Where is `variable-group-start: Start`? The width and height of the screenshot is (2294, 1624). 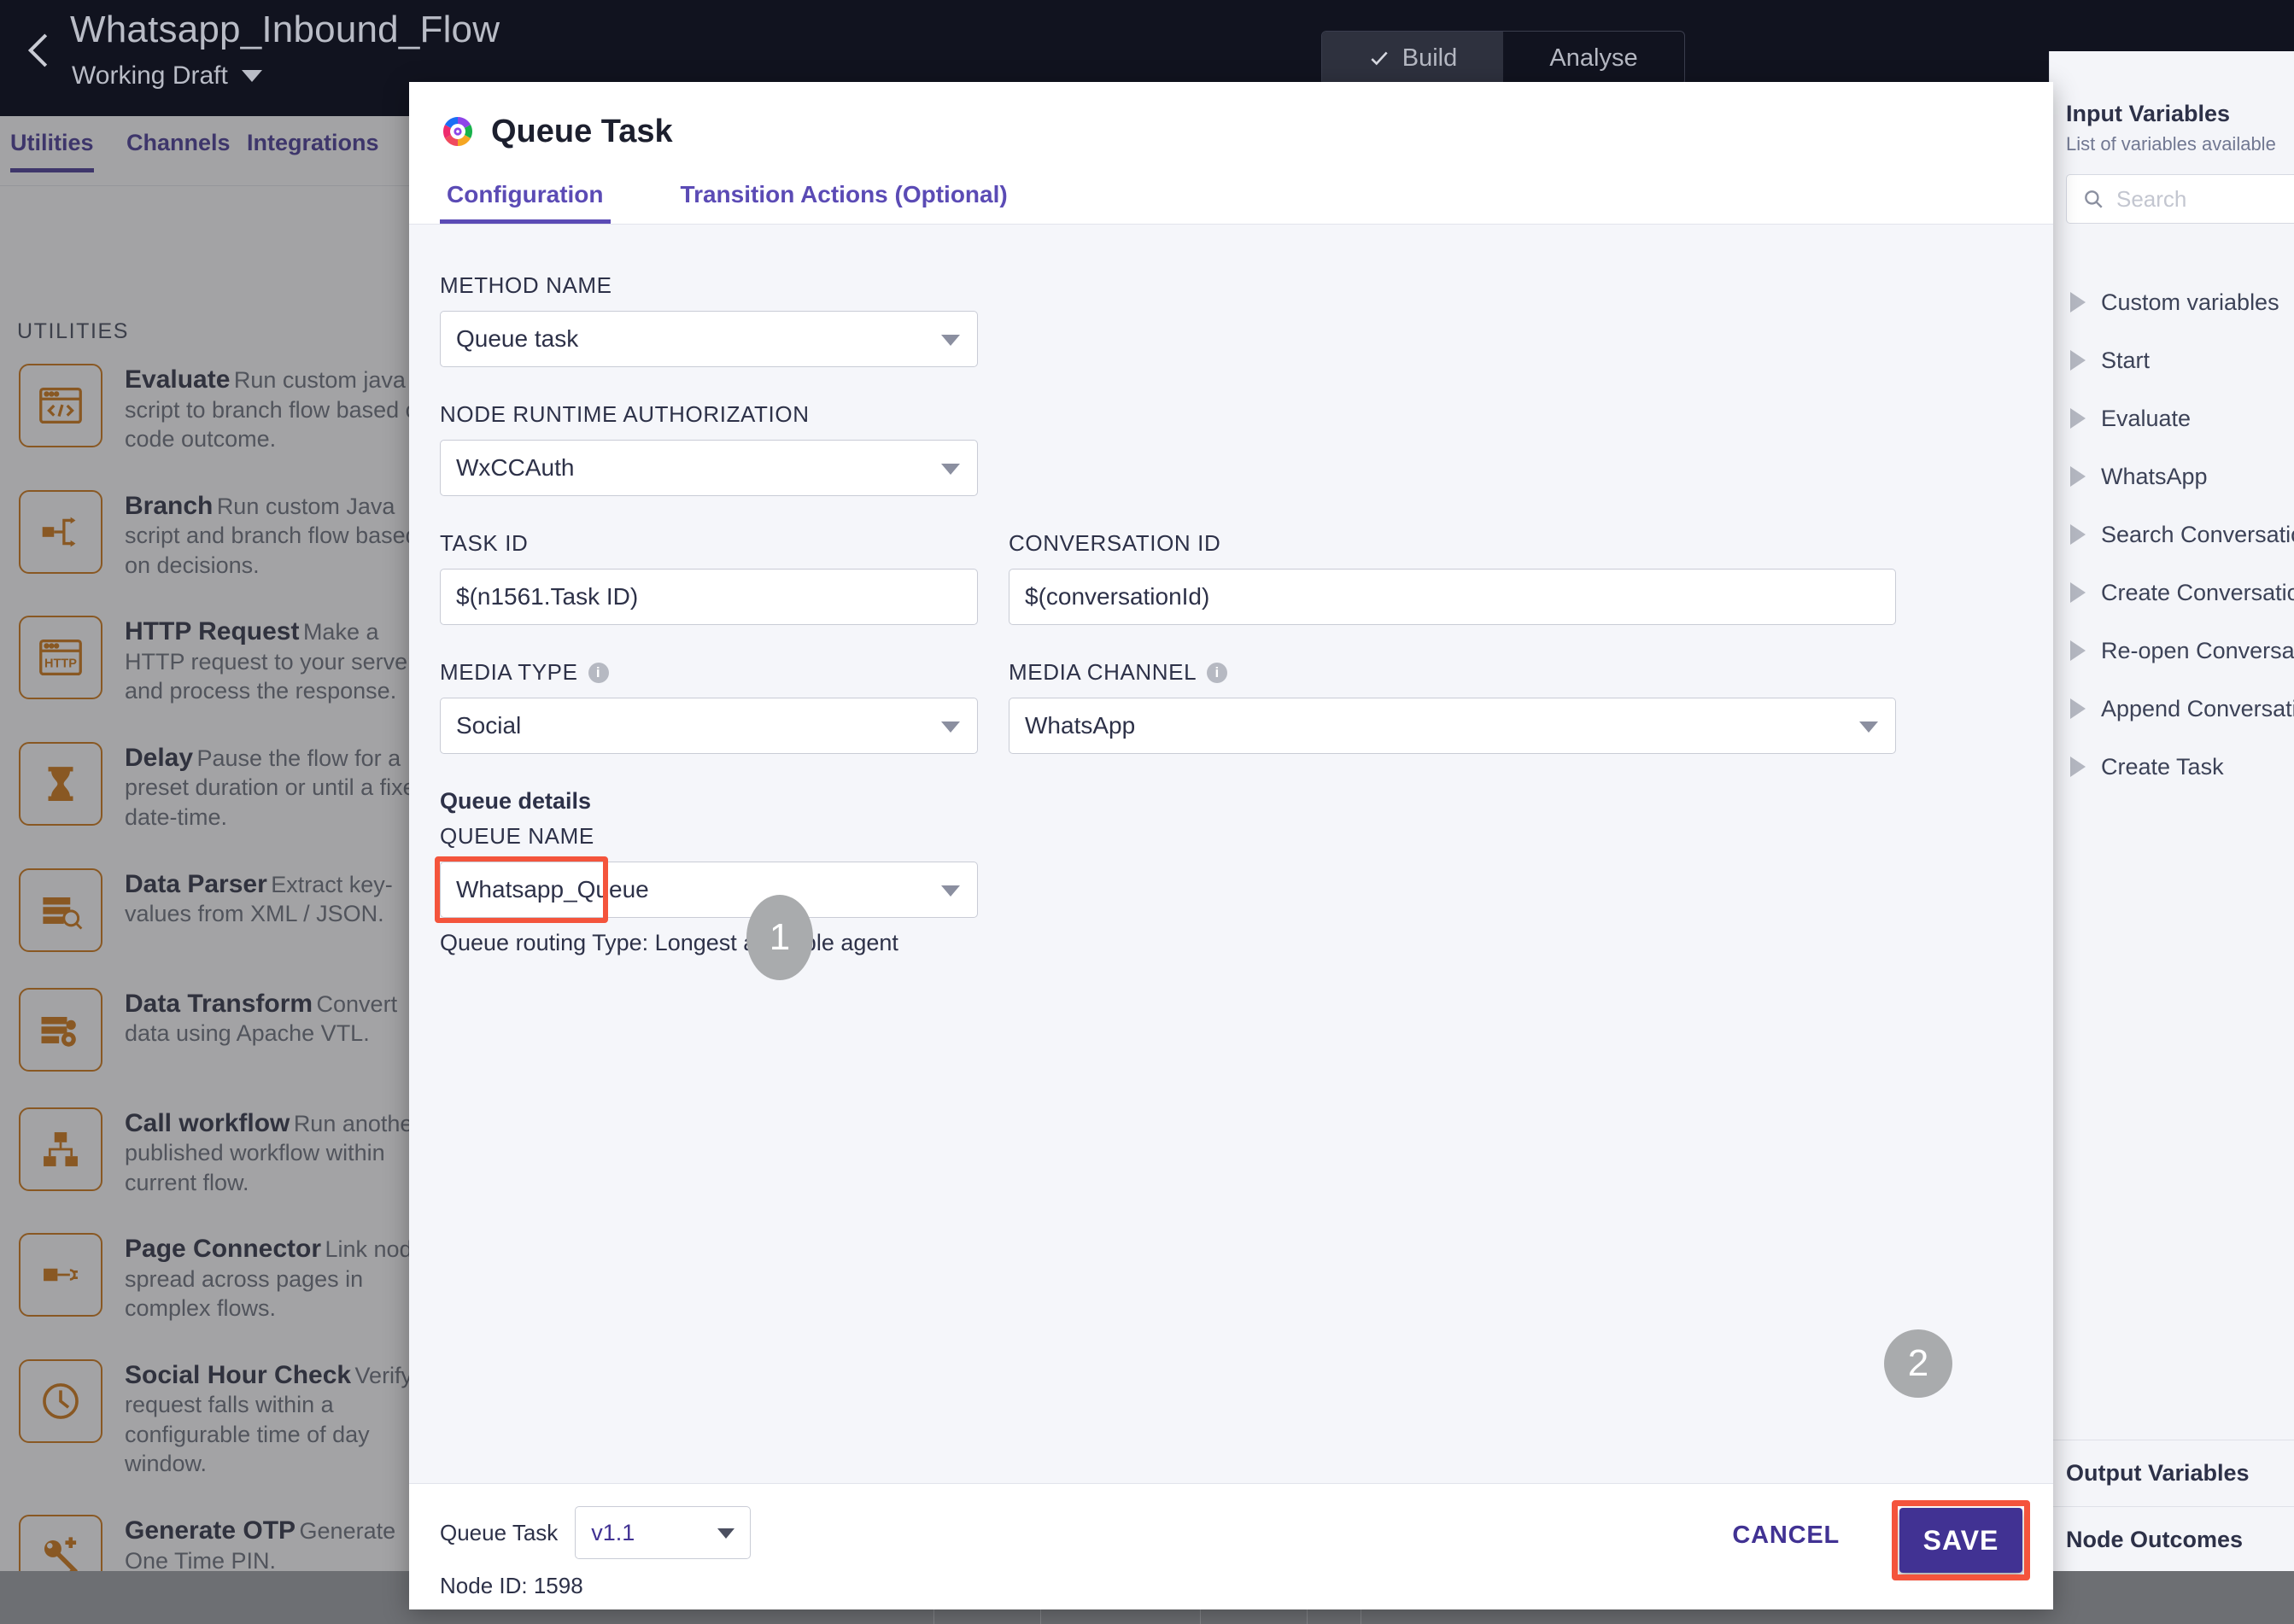
variable-group-start: Start is located at coordinates (2172, 360).